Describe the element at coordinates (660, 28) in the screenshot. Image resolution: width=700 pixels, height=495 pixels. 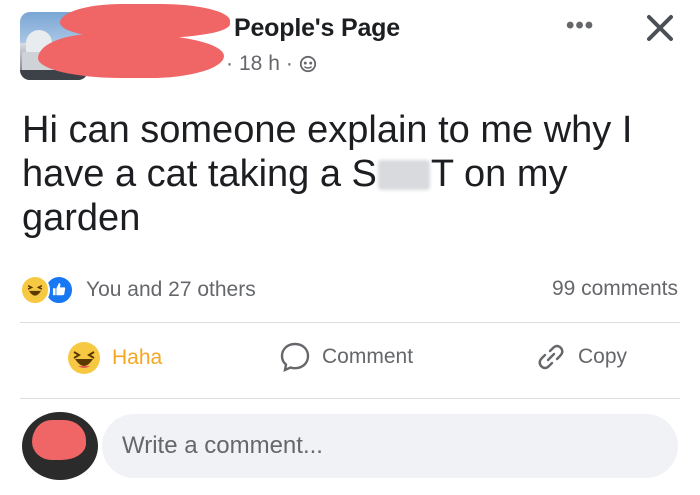
I see `close-icon` at that location.